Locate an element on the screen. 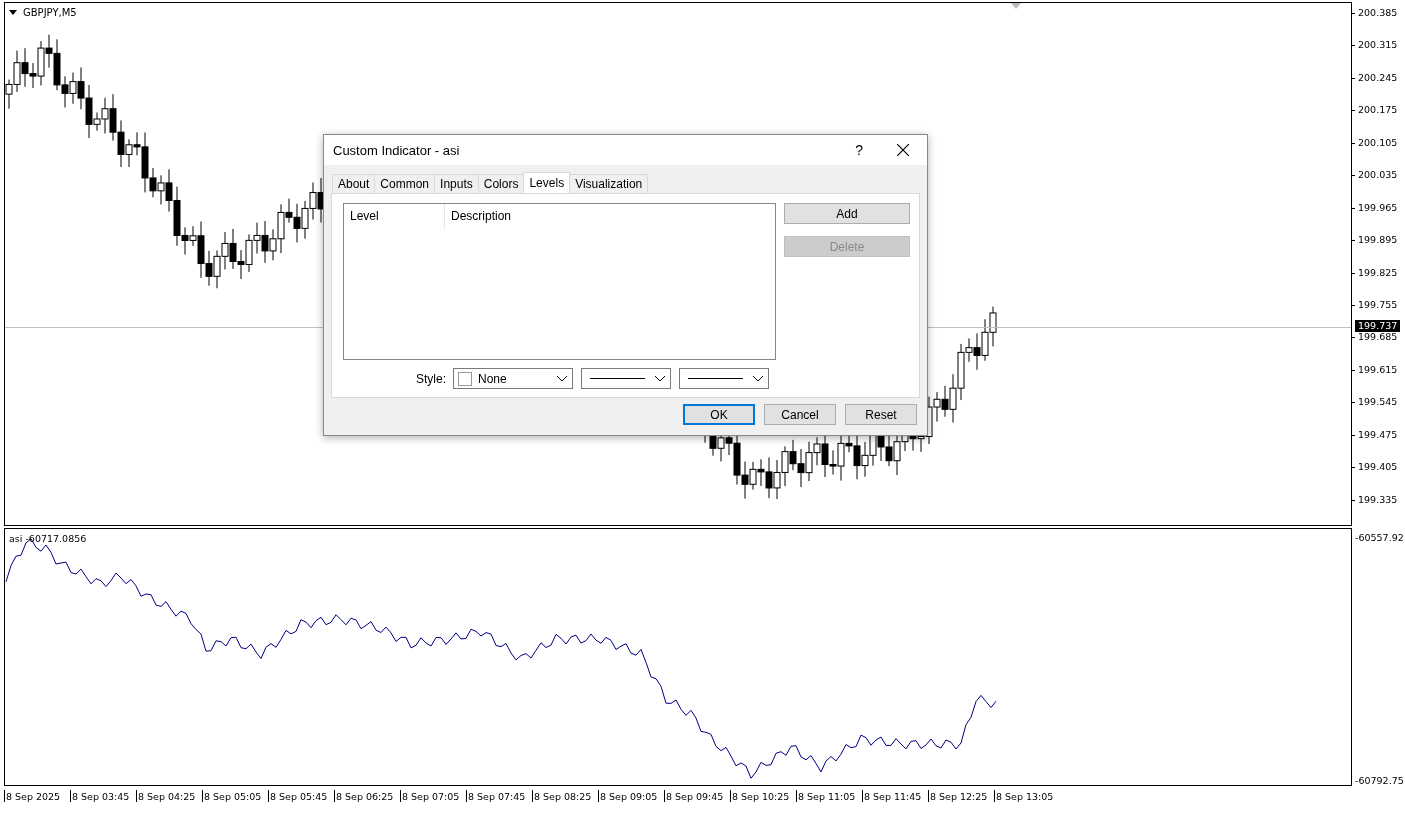  price-label: 199.895 is located at coordinates (1378, 250).